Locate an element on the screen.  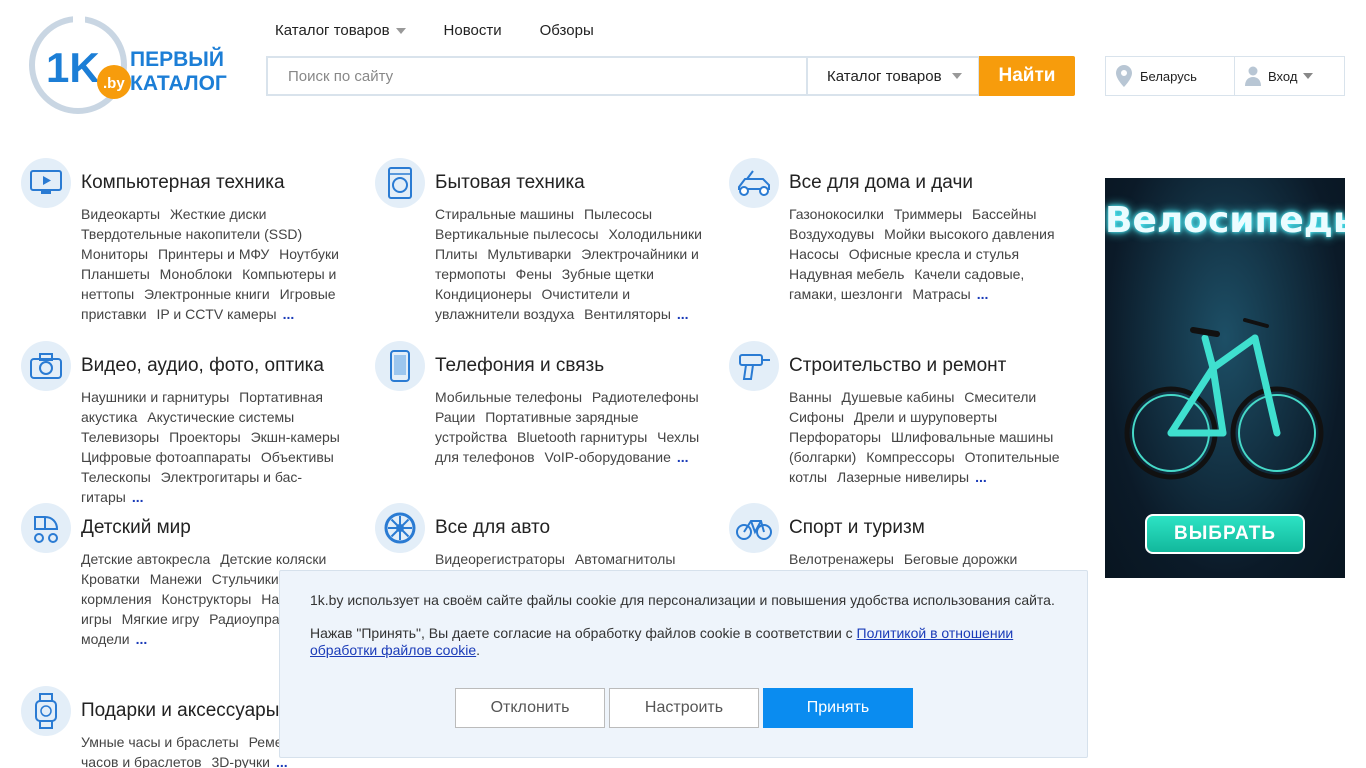
category-link: Принтеры и МФУ is located at coordinates (213, 254).